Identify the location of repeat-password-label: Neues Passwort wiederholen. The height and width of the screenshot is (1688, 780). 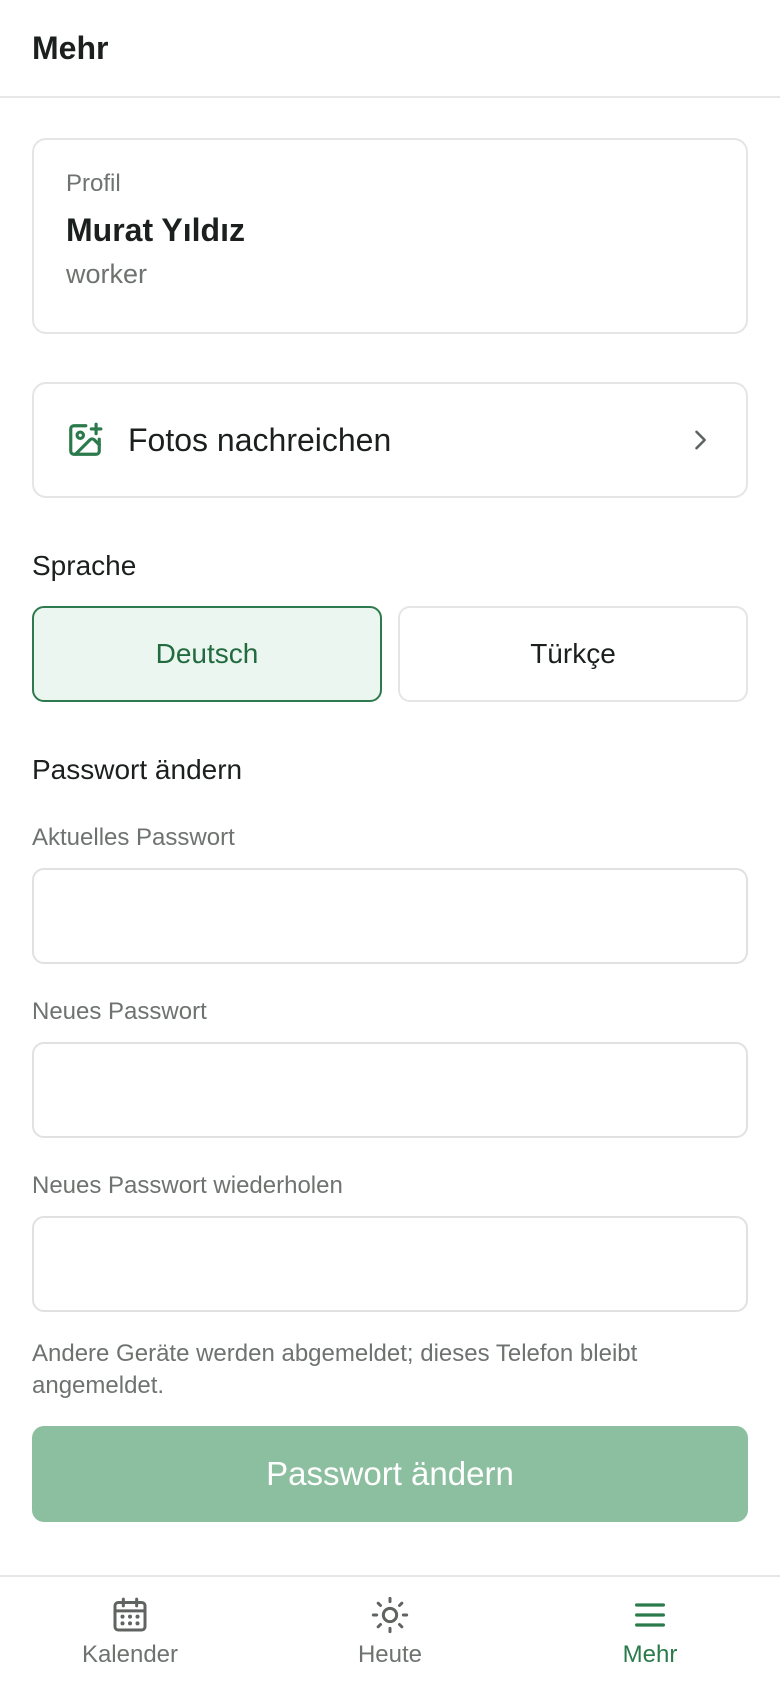
(187, 1185).